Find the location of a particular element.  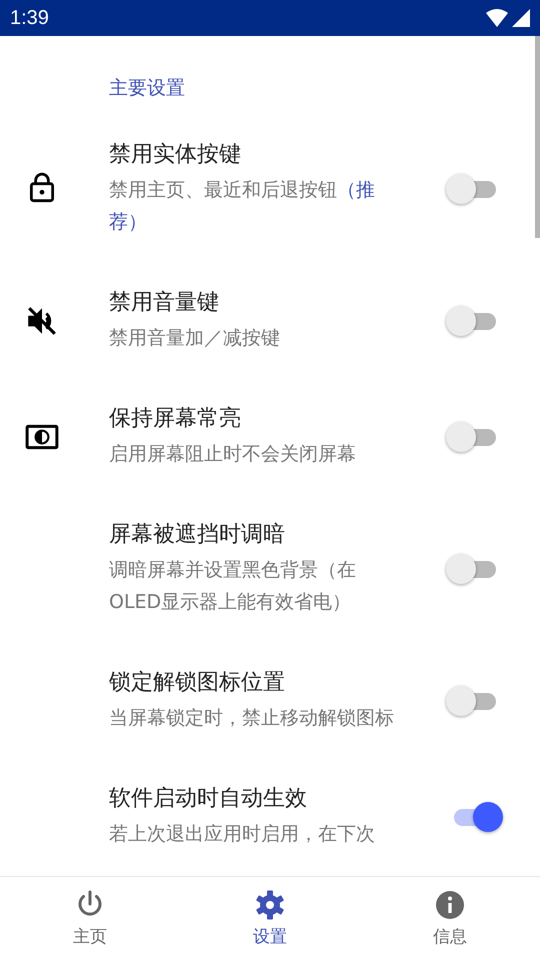

wifi-icon is located at coordinates (497, 18).